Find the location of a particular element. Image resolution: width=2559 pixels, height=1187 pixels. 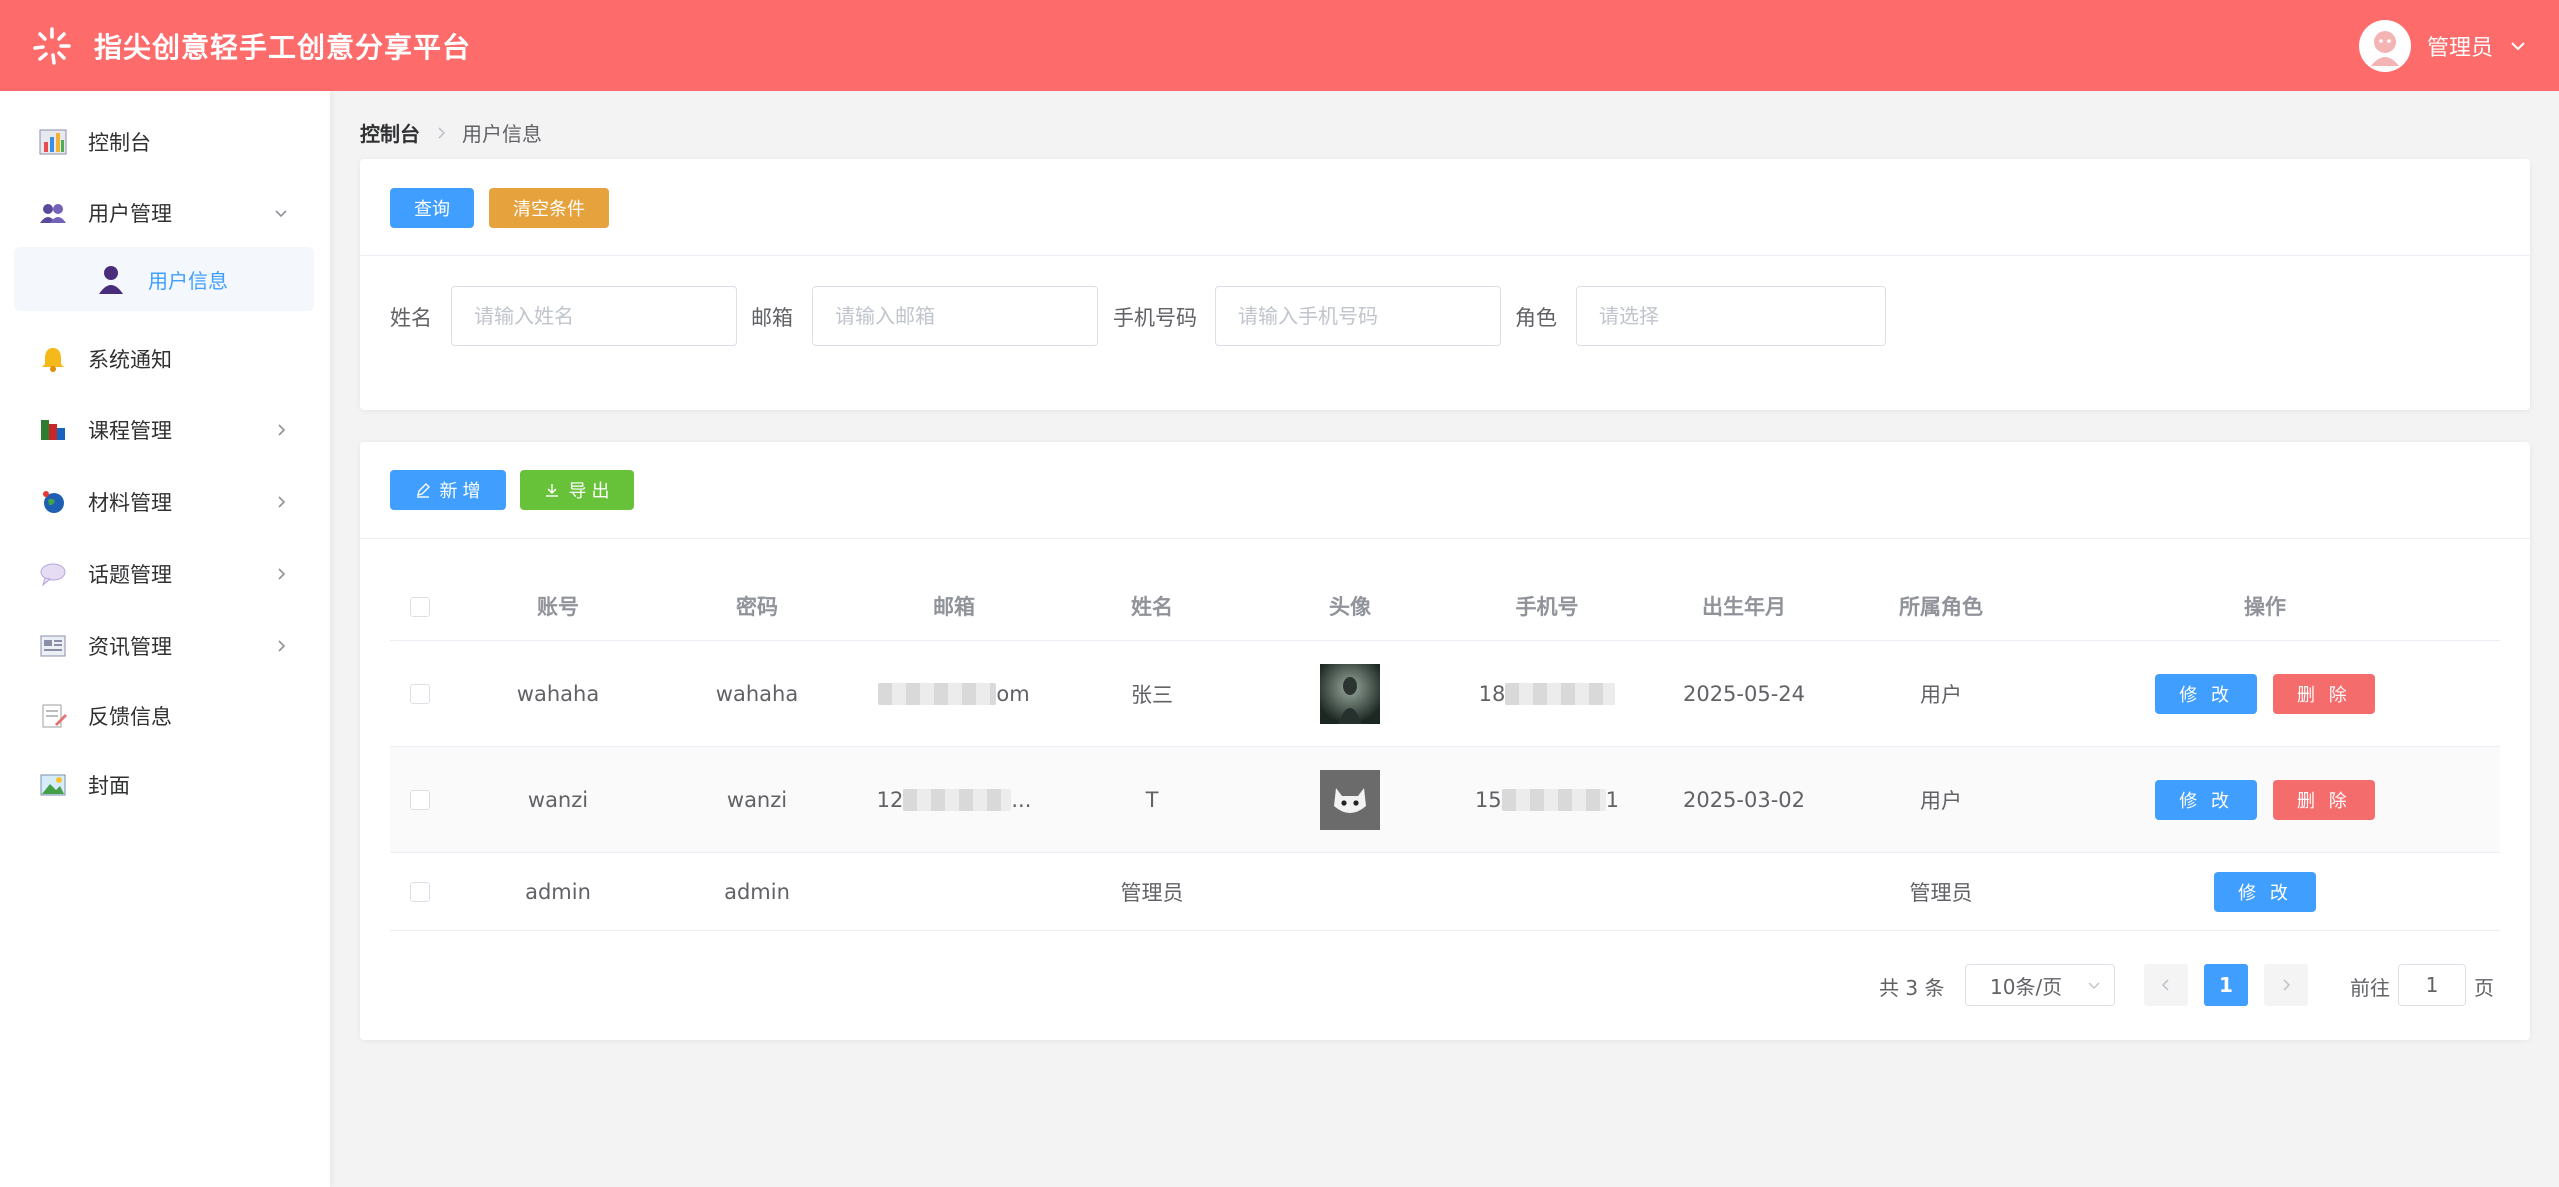

account-cell: wanzi is located at coordinates (558, 799).